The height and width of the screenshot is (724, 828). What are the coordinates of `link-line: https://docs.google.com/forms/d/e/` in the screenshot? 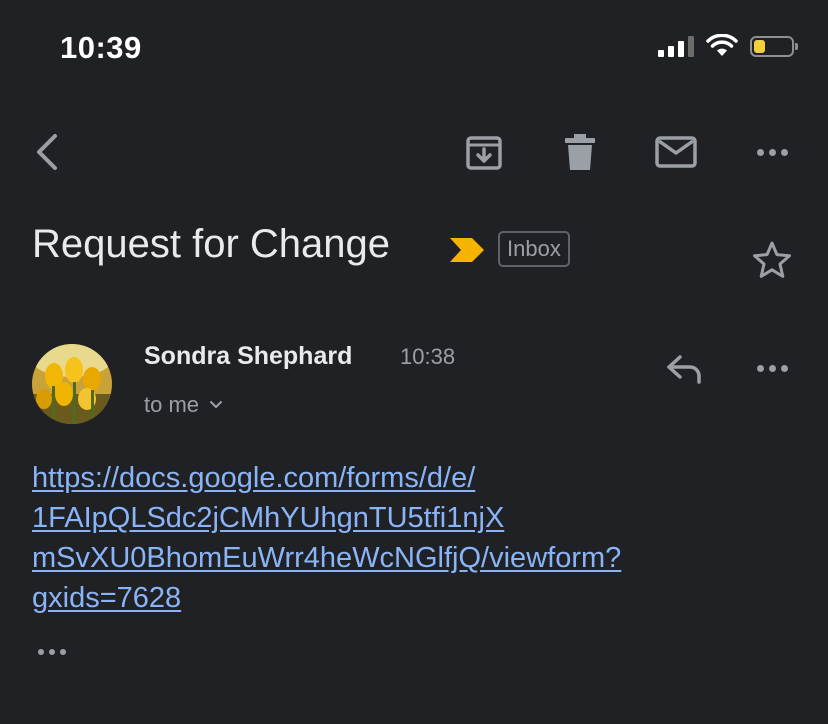 It's located at (382, 478).